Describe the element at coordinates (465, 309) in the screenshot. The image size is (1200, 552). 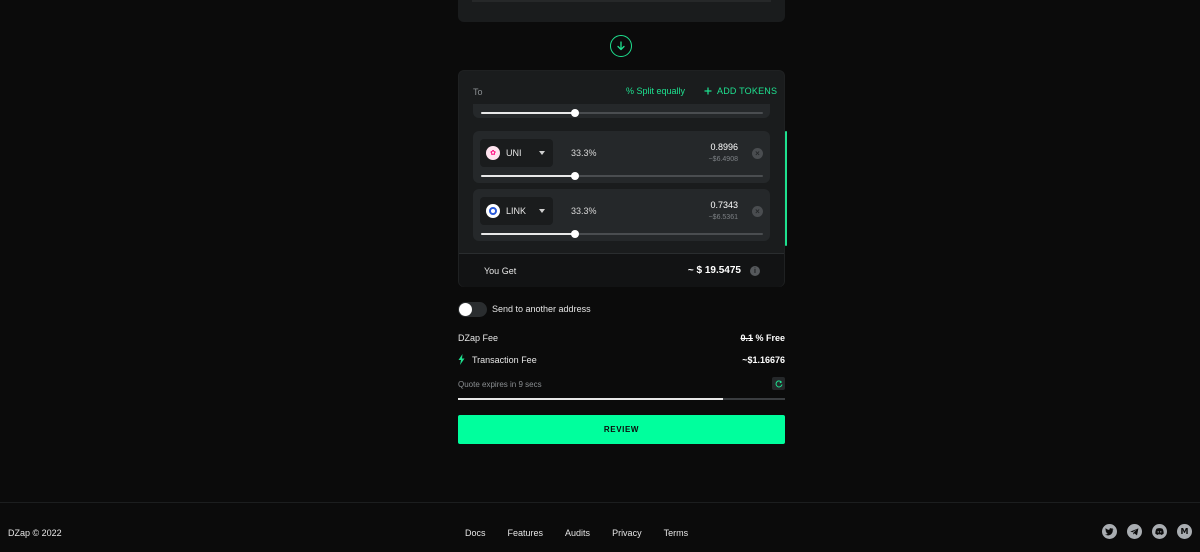
I see `toggle-knob` at that location.